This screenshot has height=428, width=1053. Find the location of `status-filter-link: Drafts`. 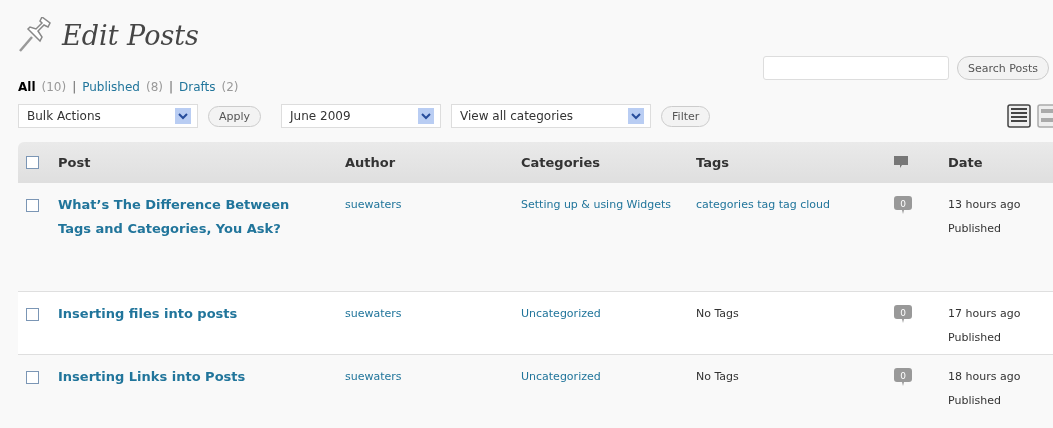

status-filter-link: Drafts is located at coordinates (197, 87).